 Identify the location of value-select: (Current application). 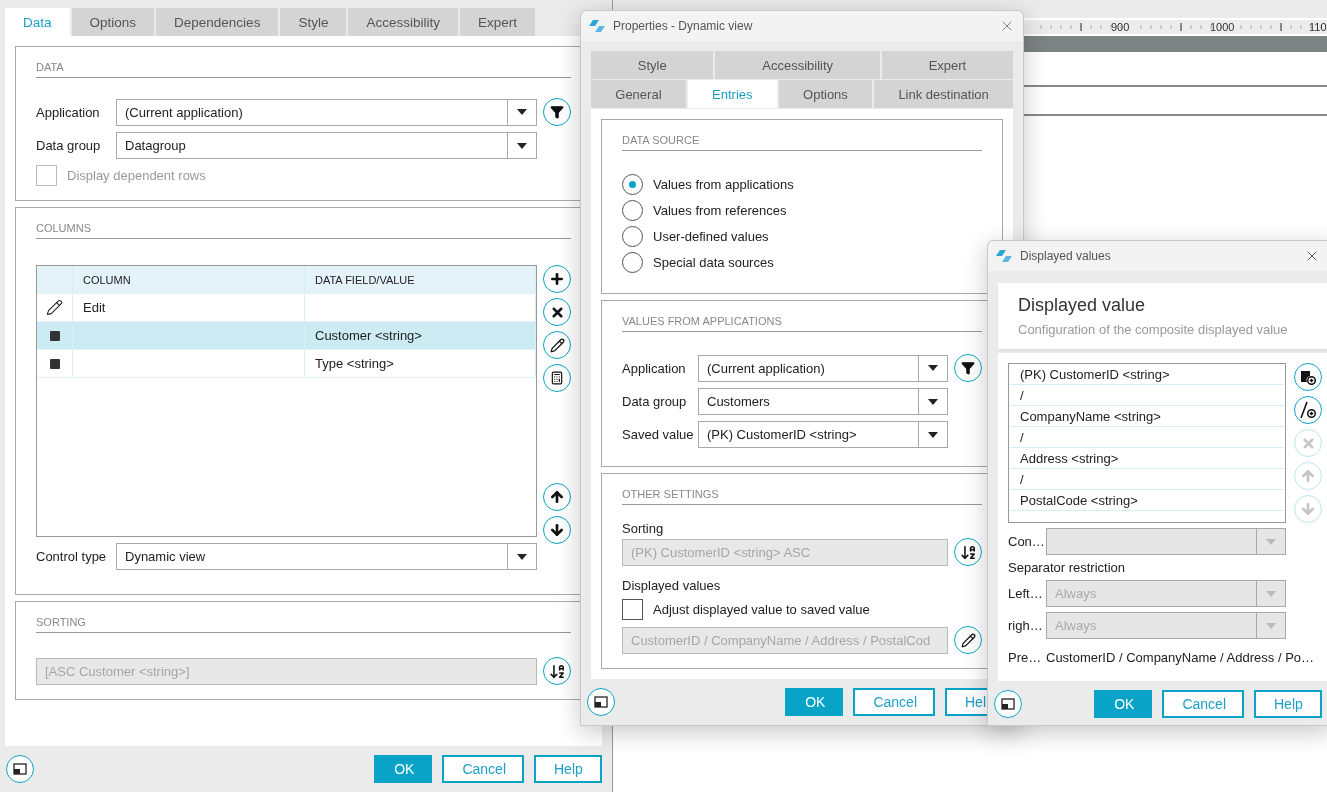
(823, 368).